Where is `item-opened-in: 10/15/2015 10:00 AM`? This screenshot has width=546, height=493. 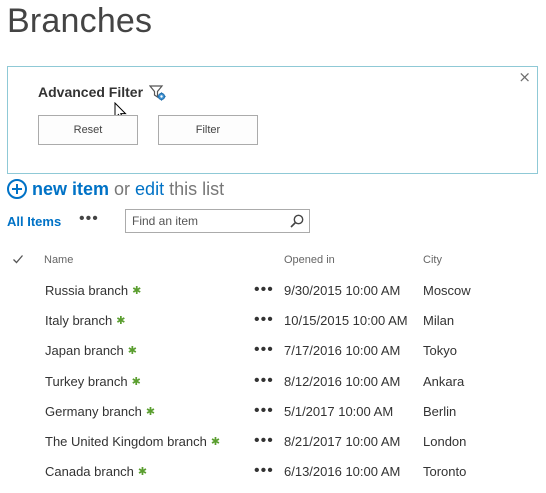
item-opened-in: 10/15/2015 10:00 AM is located at coordinates (346, 321).